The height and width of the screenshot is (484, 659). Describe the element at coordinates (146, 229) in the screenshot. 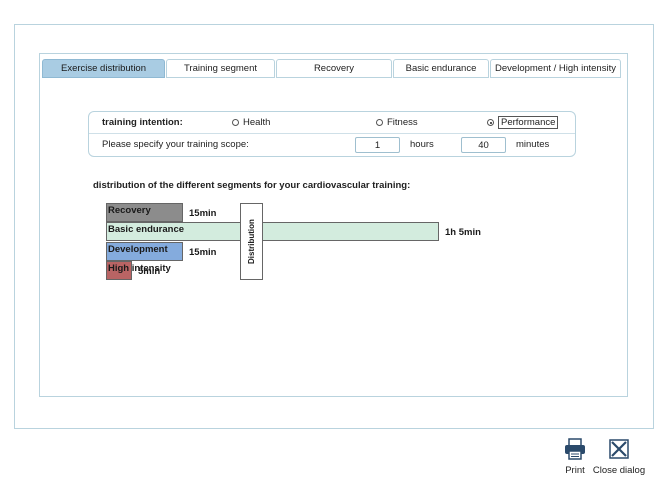

I see `bar-category-label: Basic endurance` at that location.